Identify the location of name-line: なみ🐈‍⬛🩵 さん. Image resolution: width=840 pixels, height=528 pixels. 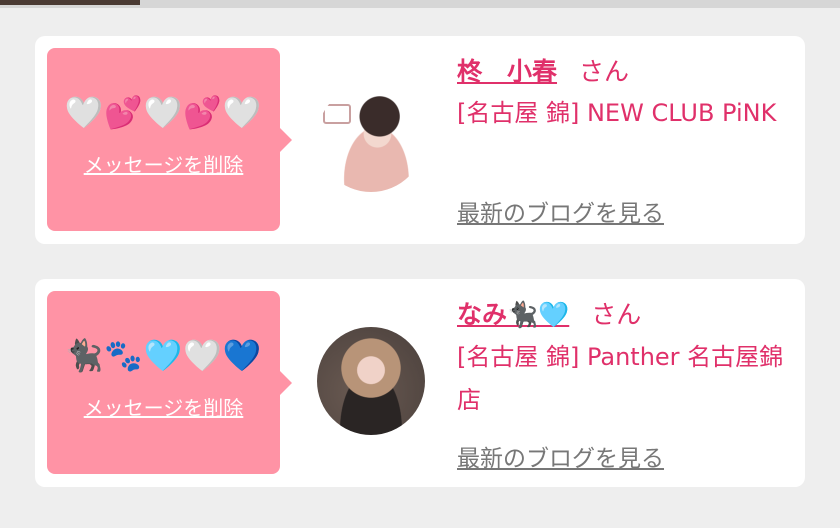
(549, 313).